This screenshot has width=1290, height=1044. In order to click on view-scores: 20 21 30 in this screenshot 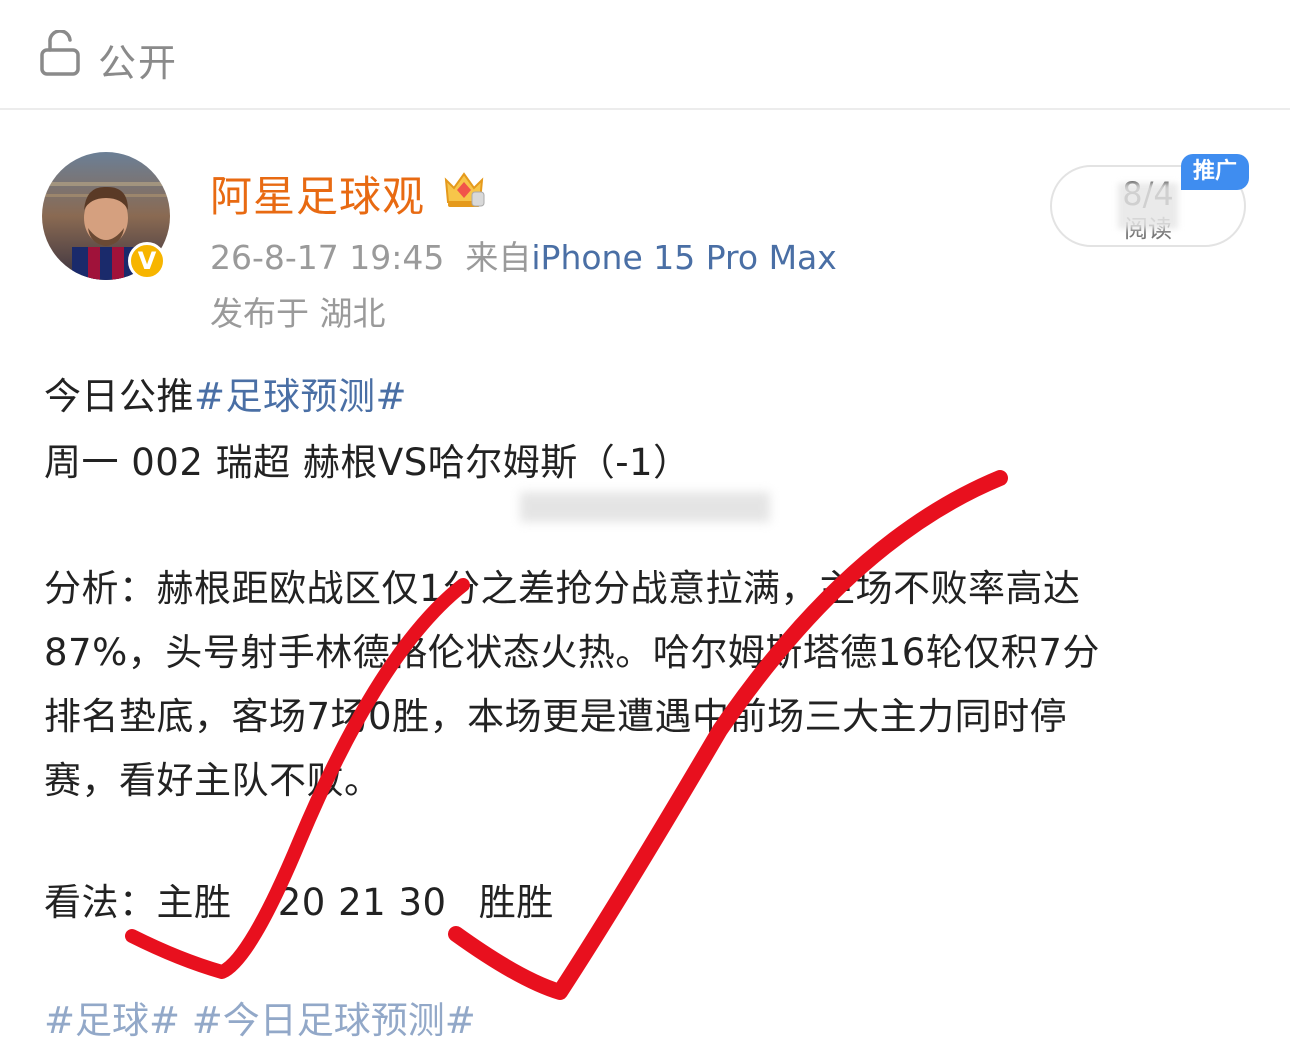, I will do `click(362, 902)`.